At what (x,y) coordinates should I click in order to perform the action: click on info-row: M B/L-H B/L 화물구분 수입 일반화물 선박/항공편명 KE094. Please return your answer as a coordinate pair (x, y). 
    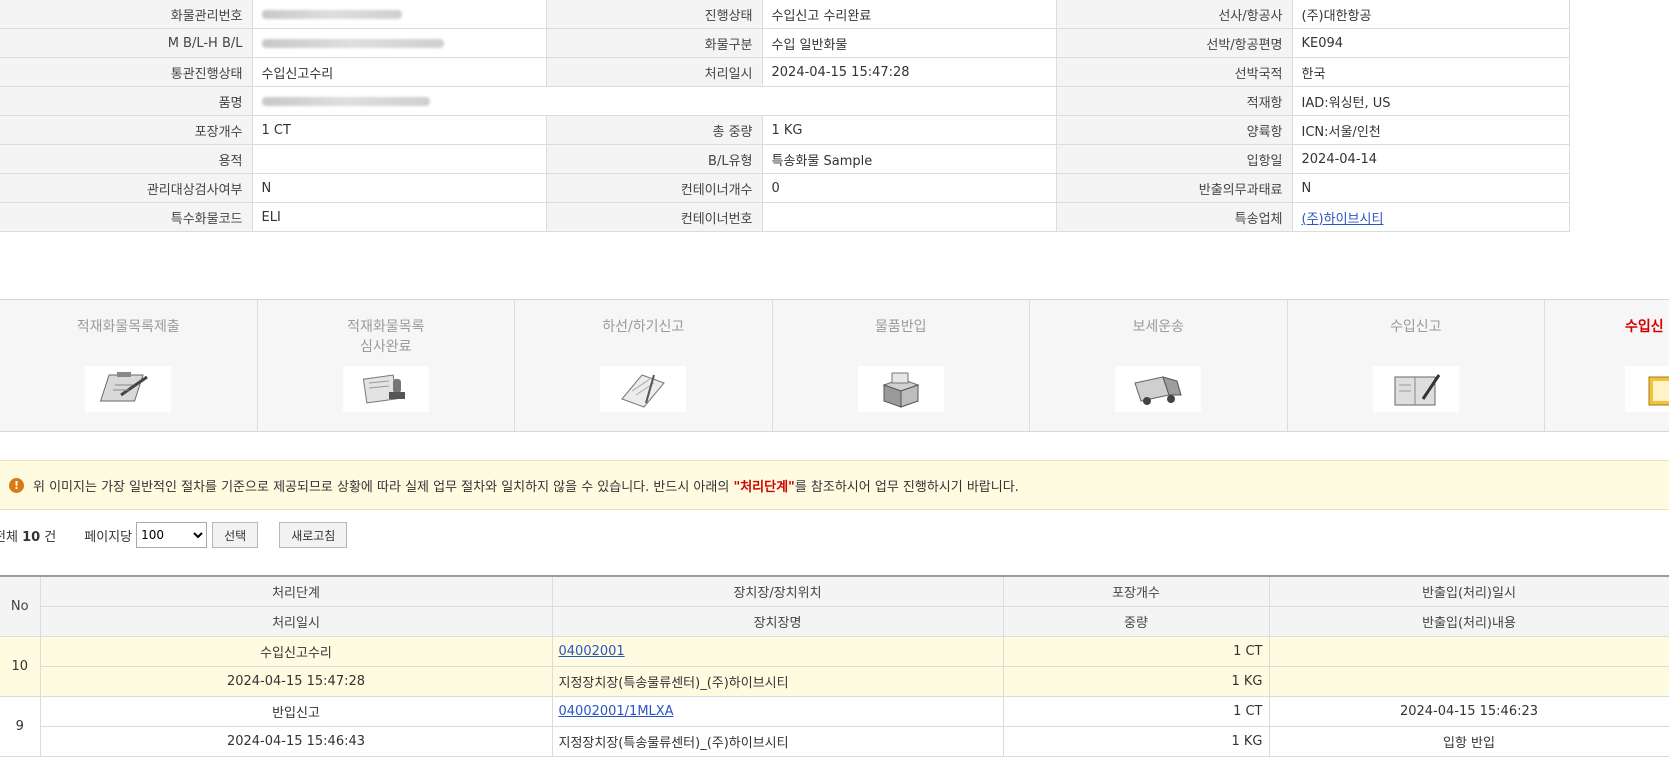
    Looking at the image, I should click on (834, 43).